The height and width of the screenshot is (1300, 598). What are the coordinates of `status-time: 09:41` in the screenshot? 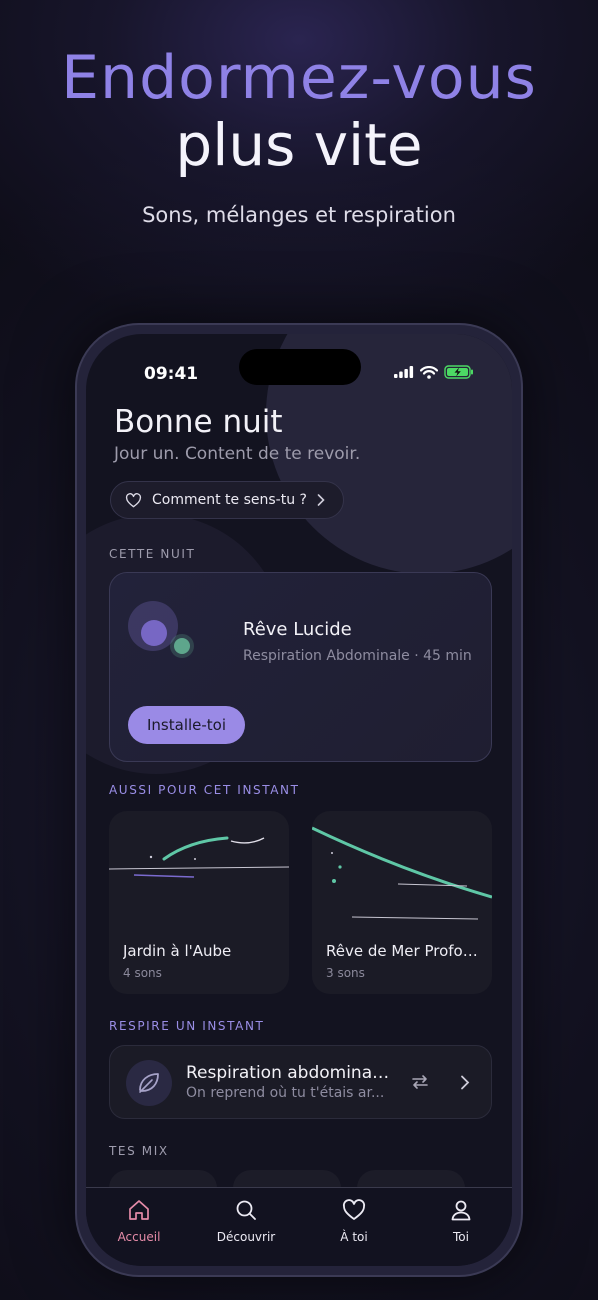 It's located at (171, 374).